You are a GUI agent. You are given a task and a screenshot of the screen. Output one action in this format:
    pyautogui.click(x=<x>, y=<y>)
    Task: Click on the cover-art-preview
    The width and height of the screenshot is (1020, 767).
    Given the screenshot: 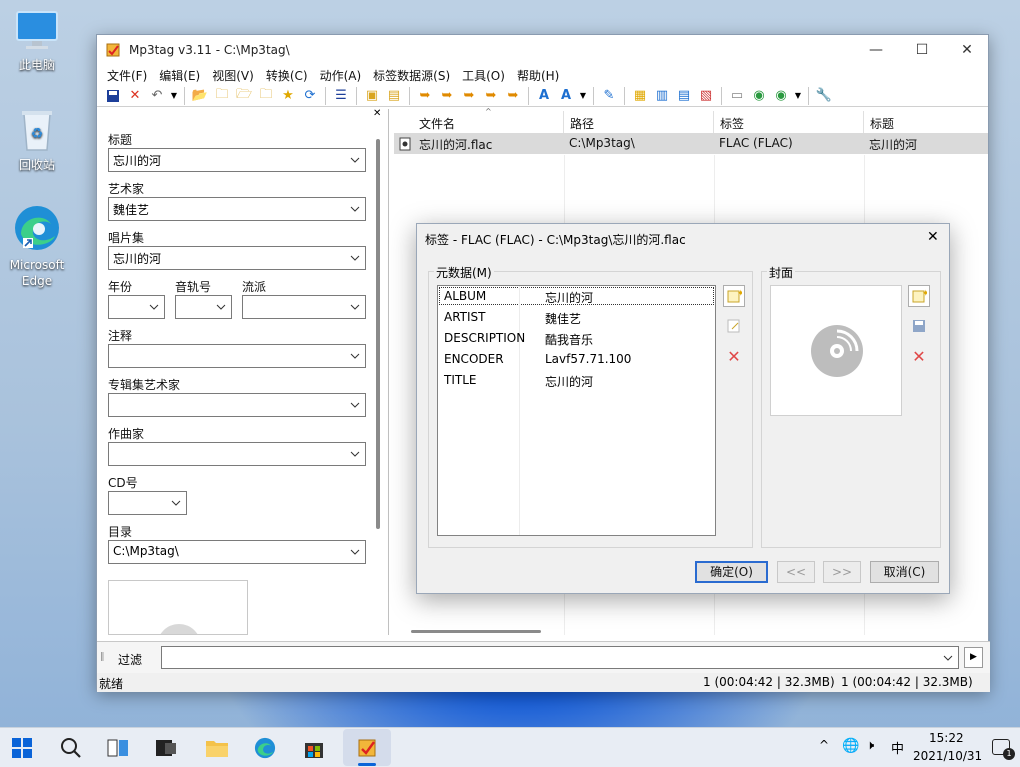 What is the action you would take?
    pyautogui.click(x=178, y=607)
    